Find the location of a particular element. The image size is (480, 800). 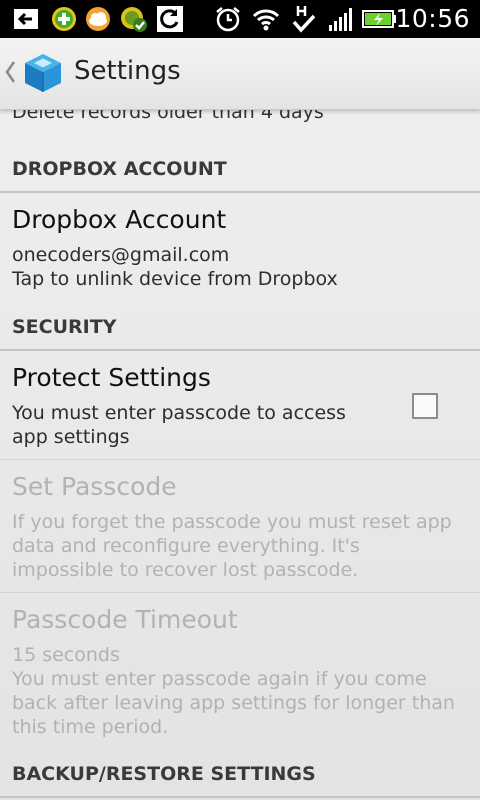

set-passcode-title: Set Passcode is located at coordinates (94, 486).